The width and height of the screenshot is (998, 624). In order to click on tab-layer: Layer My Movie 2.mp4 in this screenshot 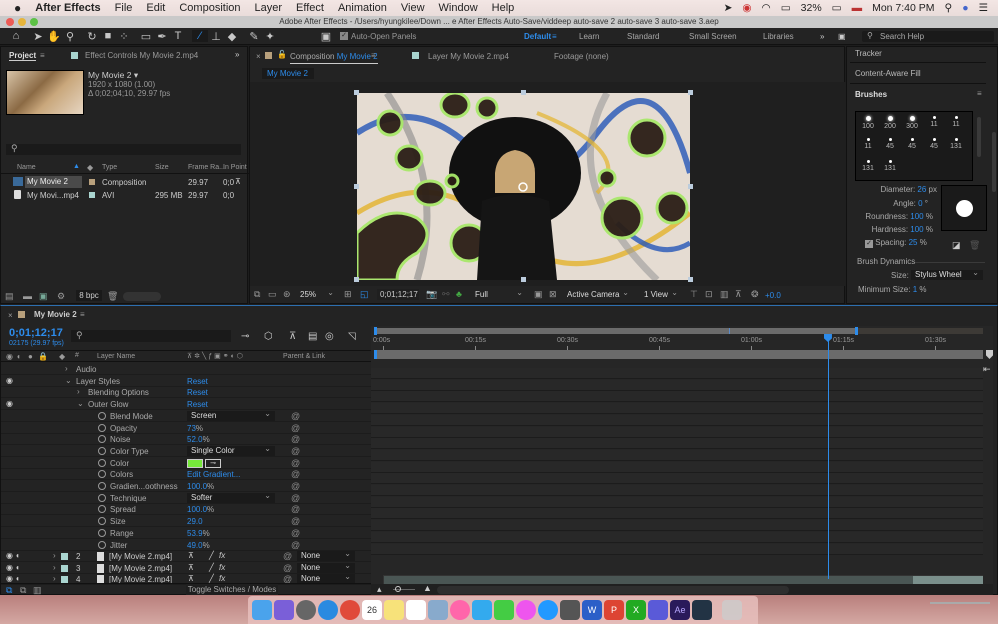, I will do `click(468, 56)`.